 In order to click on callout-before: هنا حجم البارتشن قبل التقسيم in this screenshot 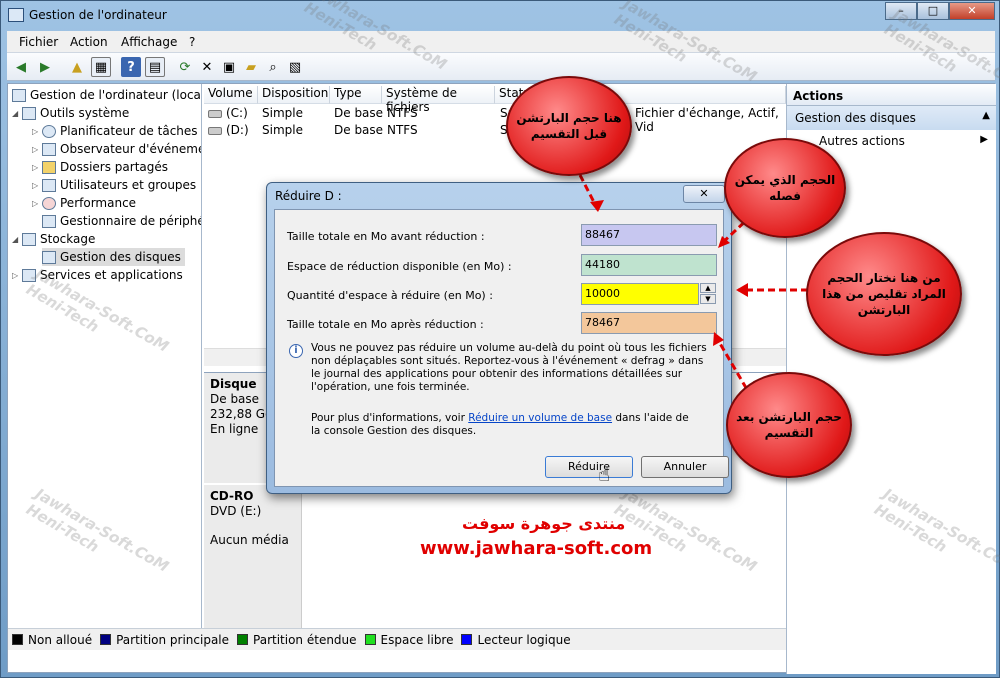, I will do `click(569, 126)`.